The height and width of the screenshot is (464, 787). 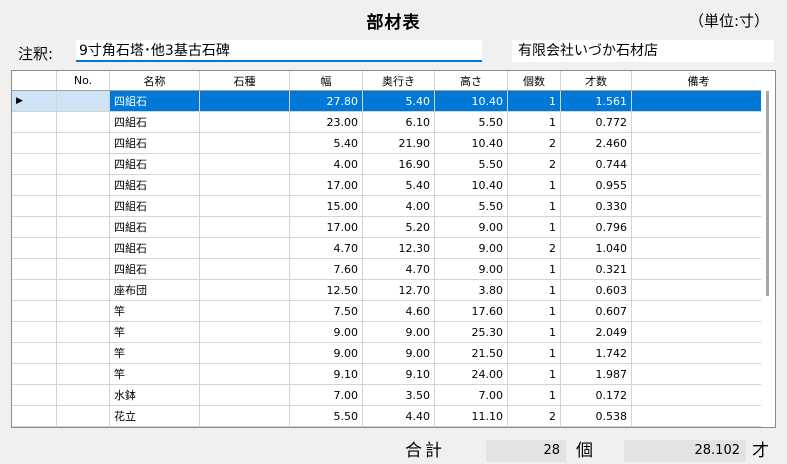 I want to click on cell-height: 21.50, so click(x=471, y=353).